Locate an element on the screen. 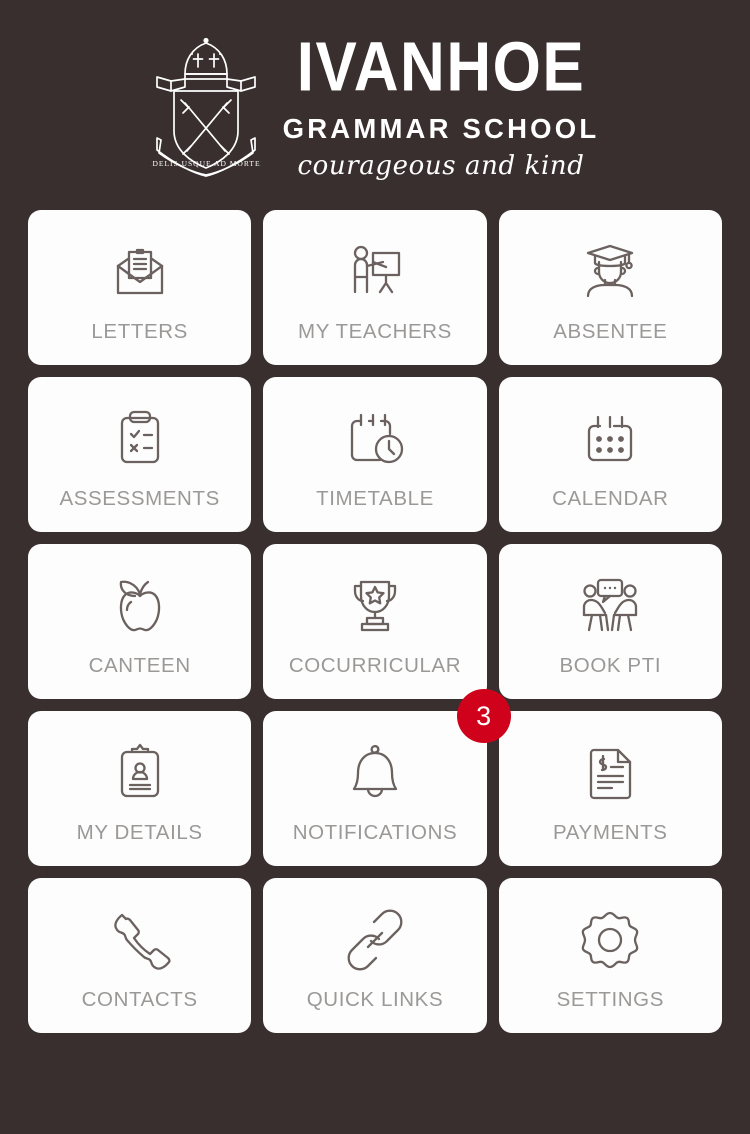  tile-label: LETTERS is located at coordinates (139, 331).